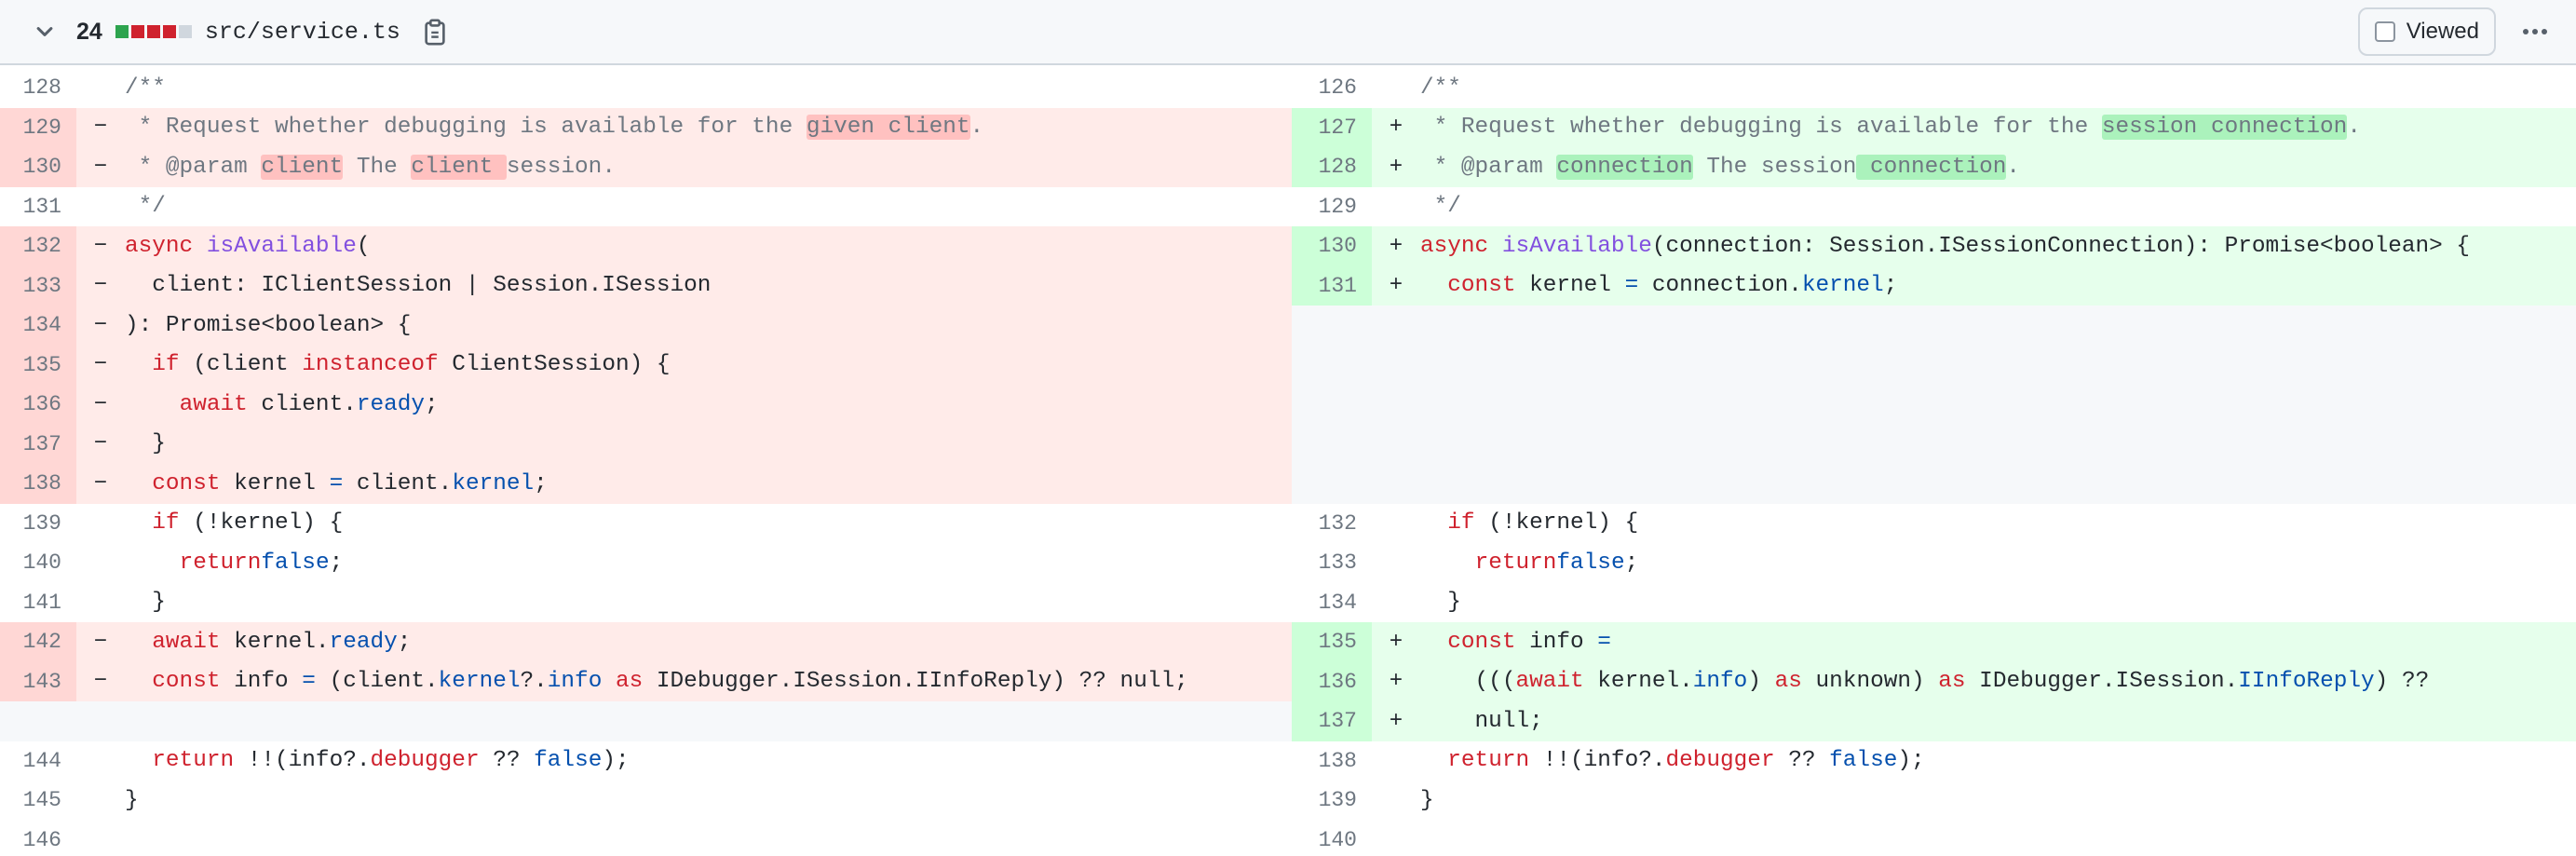  I want to click on left-diff-line: 136− await client.ready;, so click(646, 405).